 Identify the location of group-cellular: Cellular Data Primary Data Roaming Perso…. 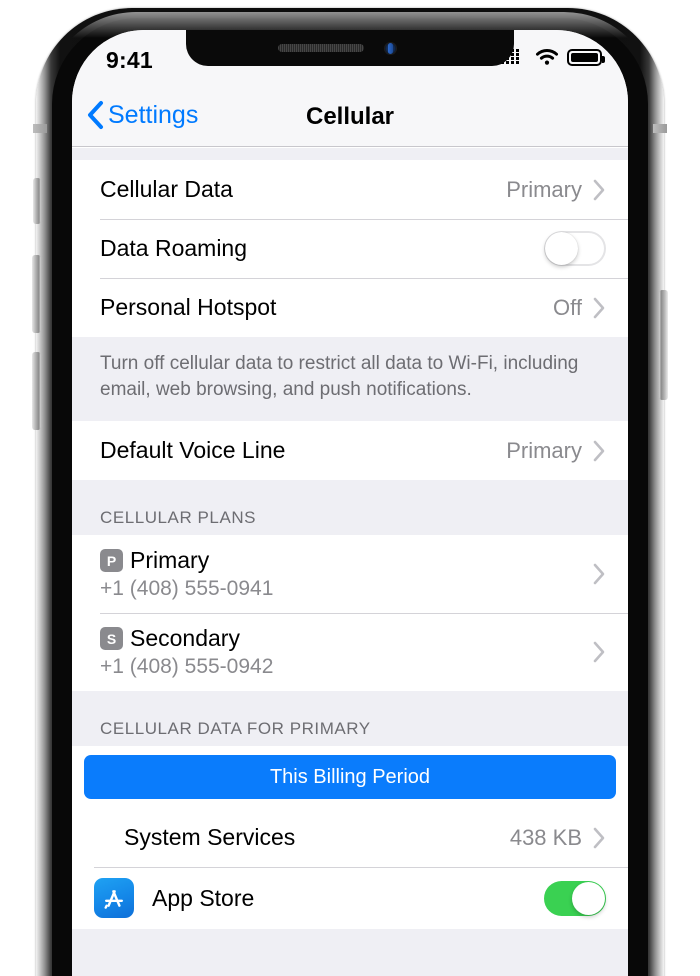
(350, 248).